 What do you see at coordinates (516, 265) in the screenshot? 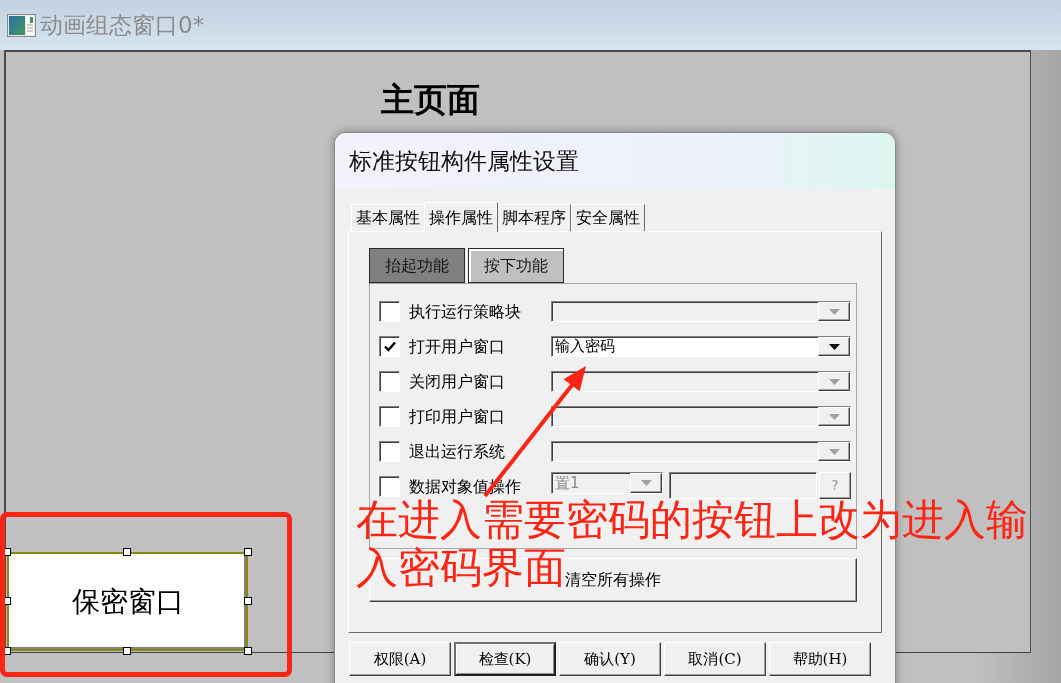
I see `tab: 按下功能` at bounding box center [516, 265].